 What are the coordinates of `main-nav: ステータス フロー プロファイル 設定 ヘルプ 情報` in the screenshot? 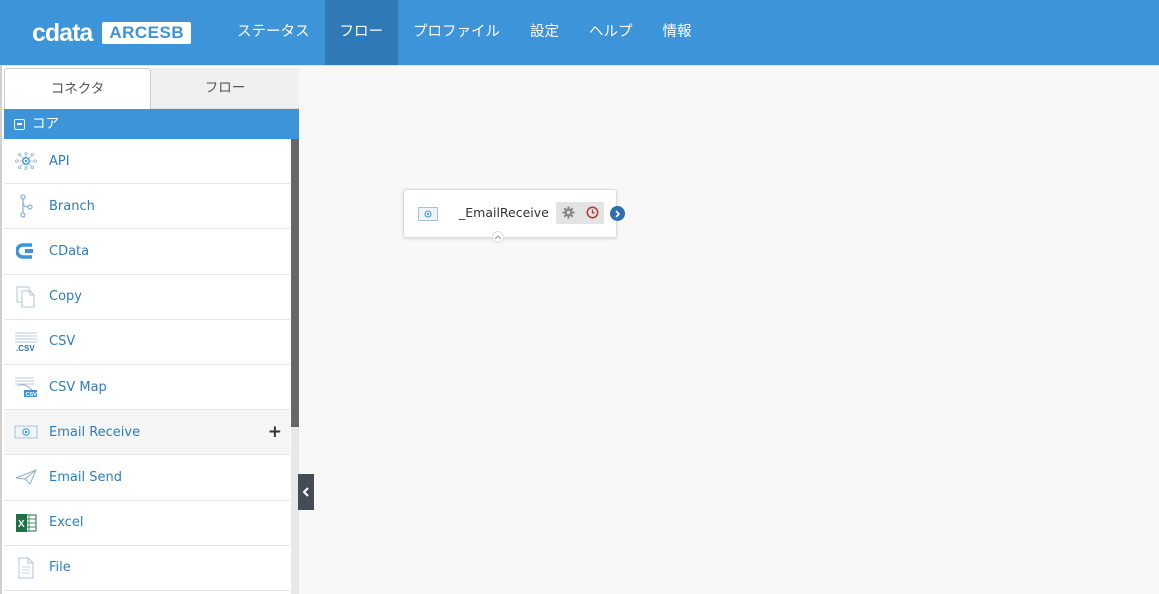 It's located at (464, 32).